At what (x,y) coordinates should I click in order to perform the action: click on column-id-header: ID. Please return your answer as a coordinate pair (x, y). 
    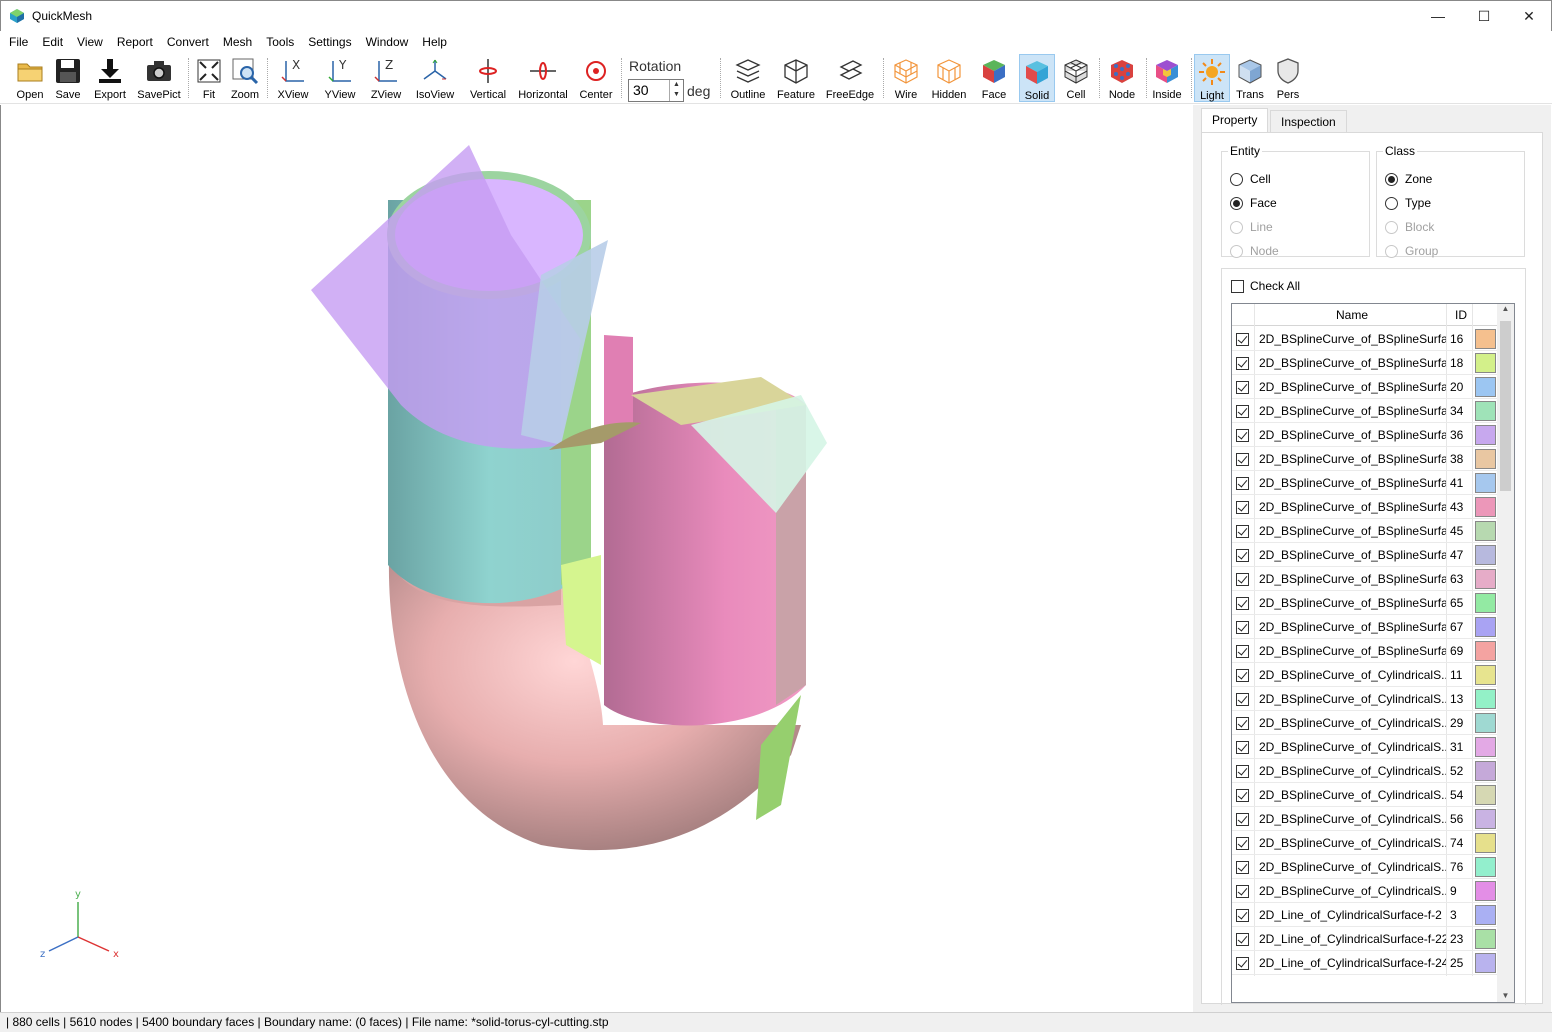
    Looking at the image, I should click on (1461, 315).